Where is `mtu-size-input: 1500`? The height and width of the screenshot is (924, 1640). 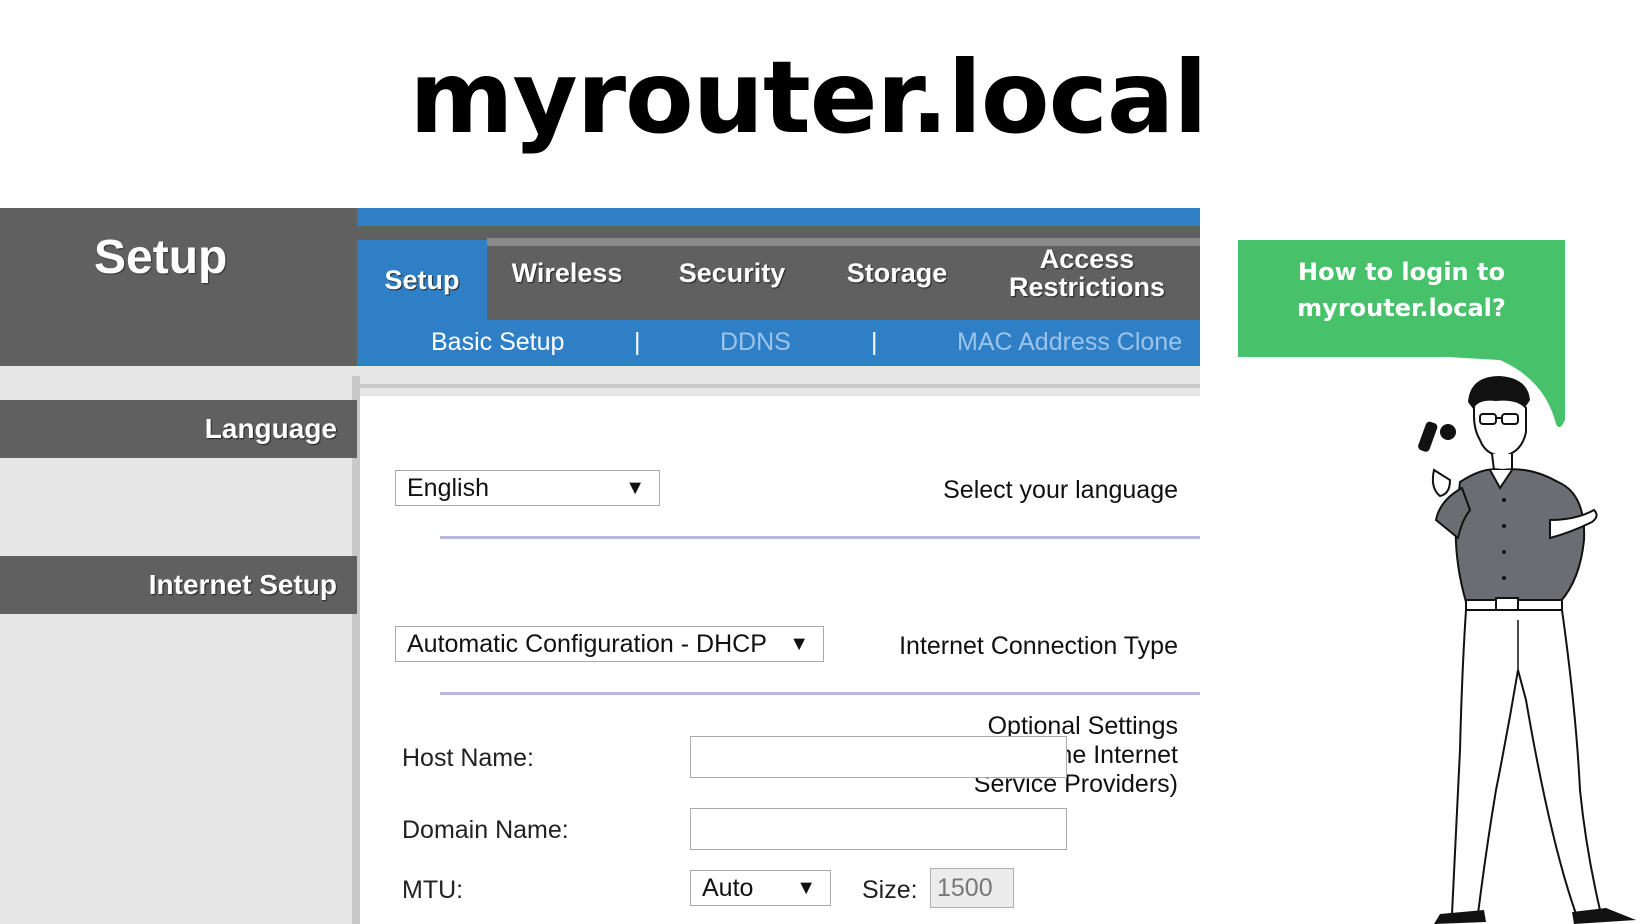
mtu-size-input: 1500 is located at coordinates (972, 888).